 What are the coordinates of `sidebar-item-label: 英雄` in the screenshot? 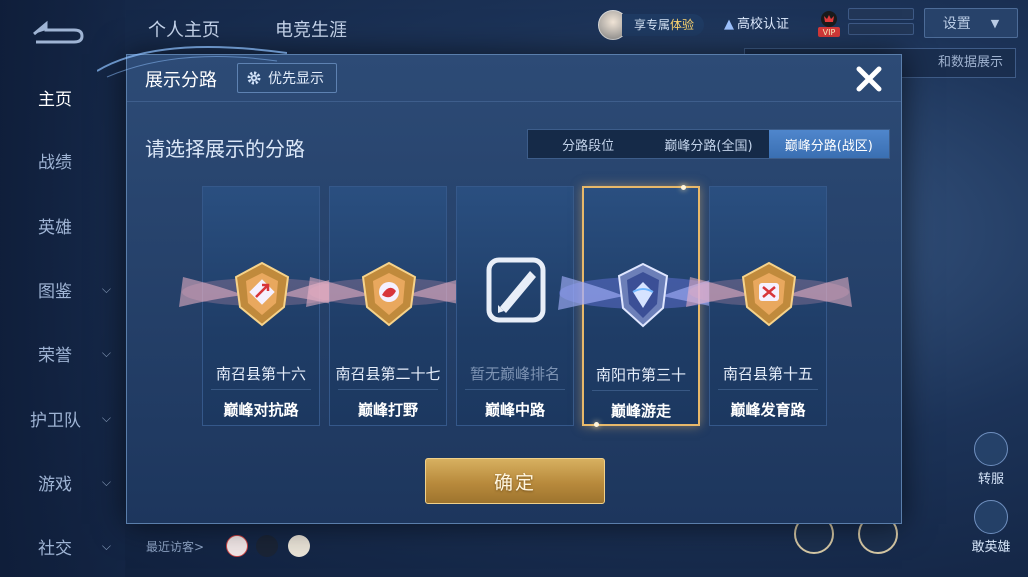 It's located at (55, 227).